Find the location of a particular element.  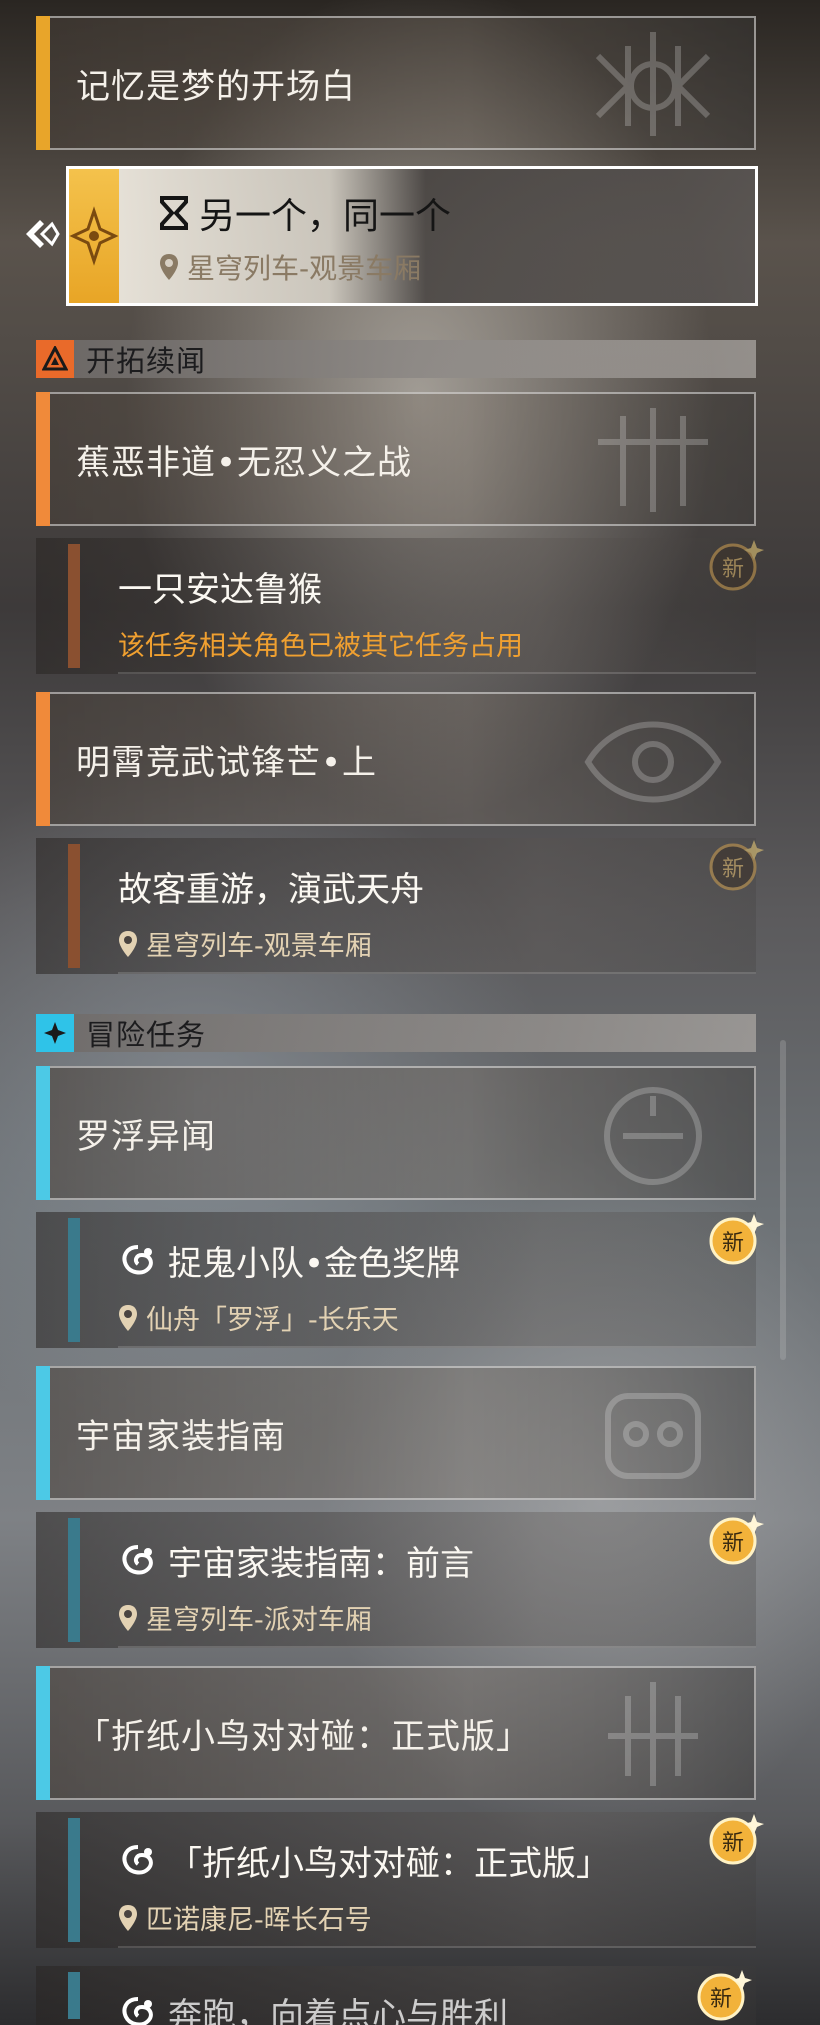

chapter-header-3: 罗浮异闻 is located at coordinates (396, 1133).